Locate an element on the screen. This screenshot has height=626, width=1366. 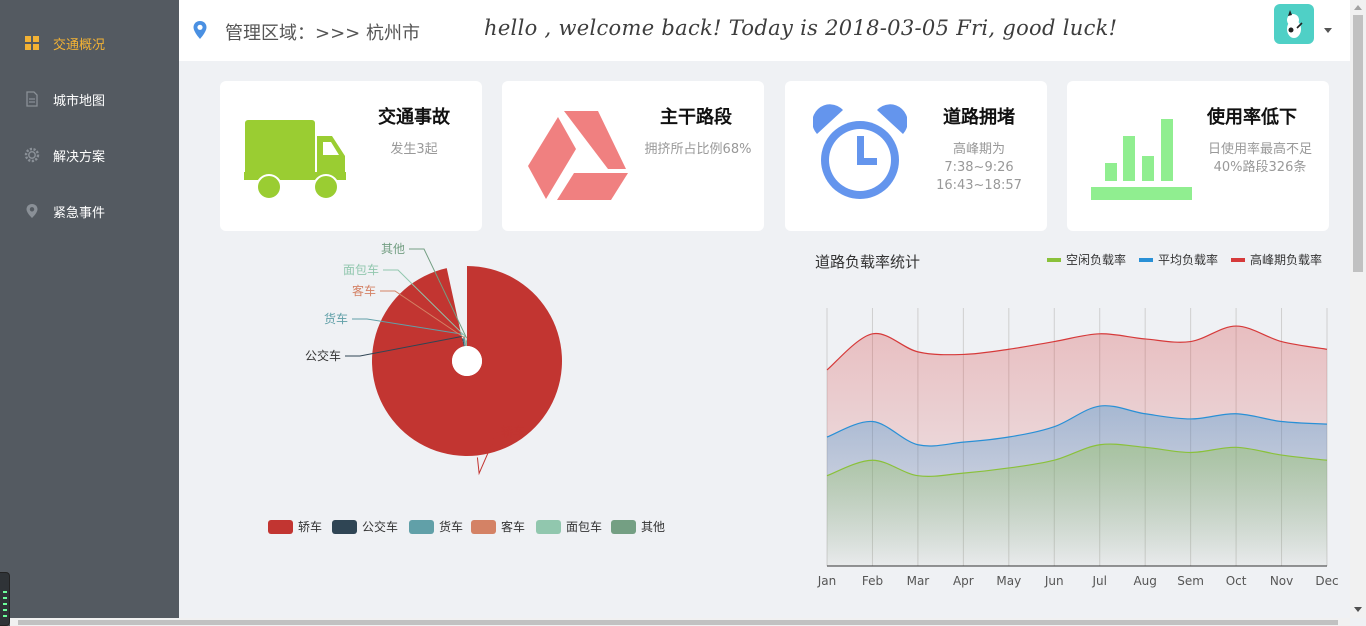
pie-center-hole is located at coordinates (467, 361).